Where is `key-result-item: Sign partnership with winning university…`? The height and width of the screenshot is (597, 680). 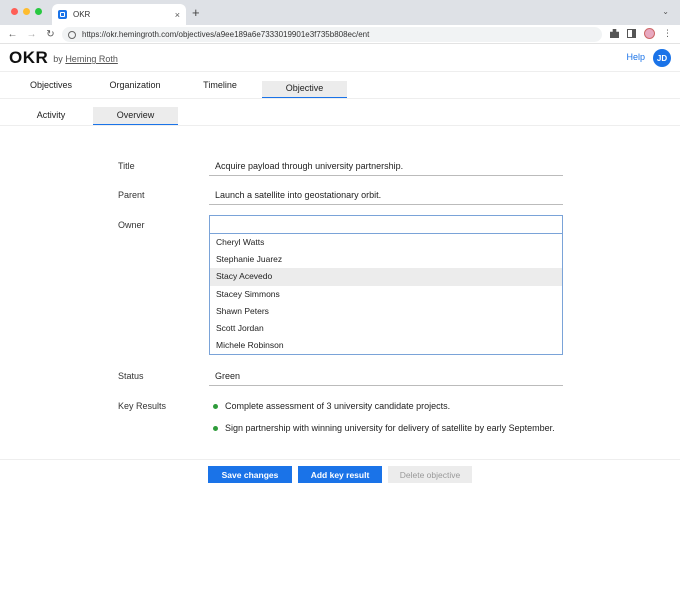
key-result-item: Sign partnership with winning university… is located at coordinates (384, 428).